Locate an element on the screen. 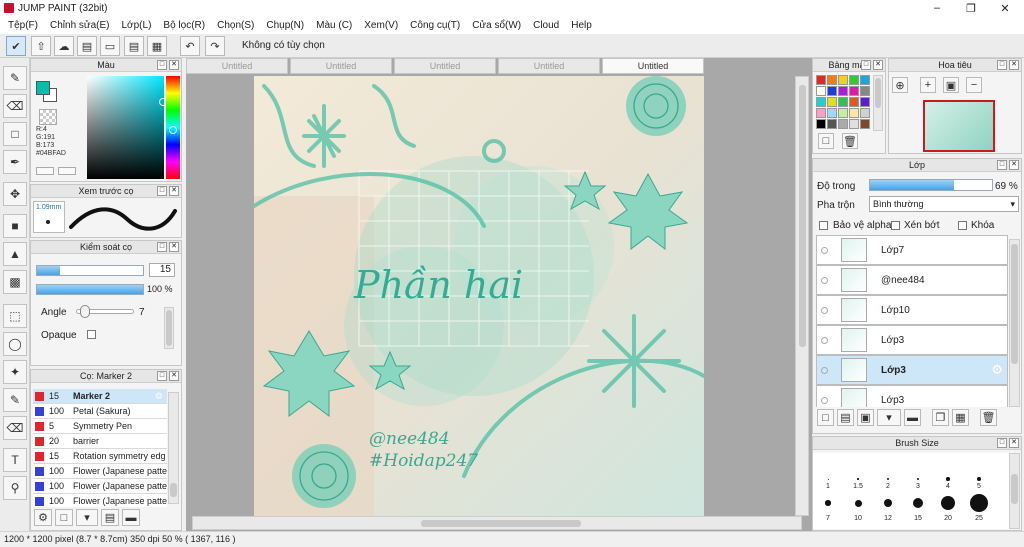  zoom-out-icon: − is located at coordinates (974, 85).